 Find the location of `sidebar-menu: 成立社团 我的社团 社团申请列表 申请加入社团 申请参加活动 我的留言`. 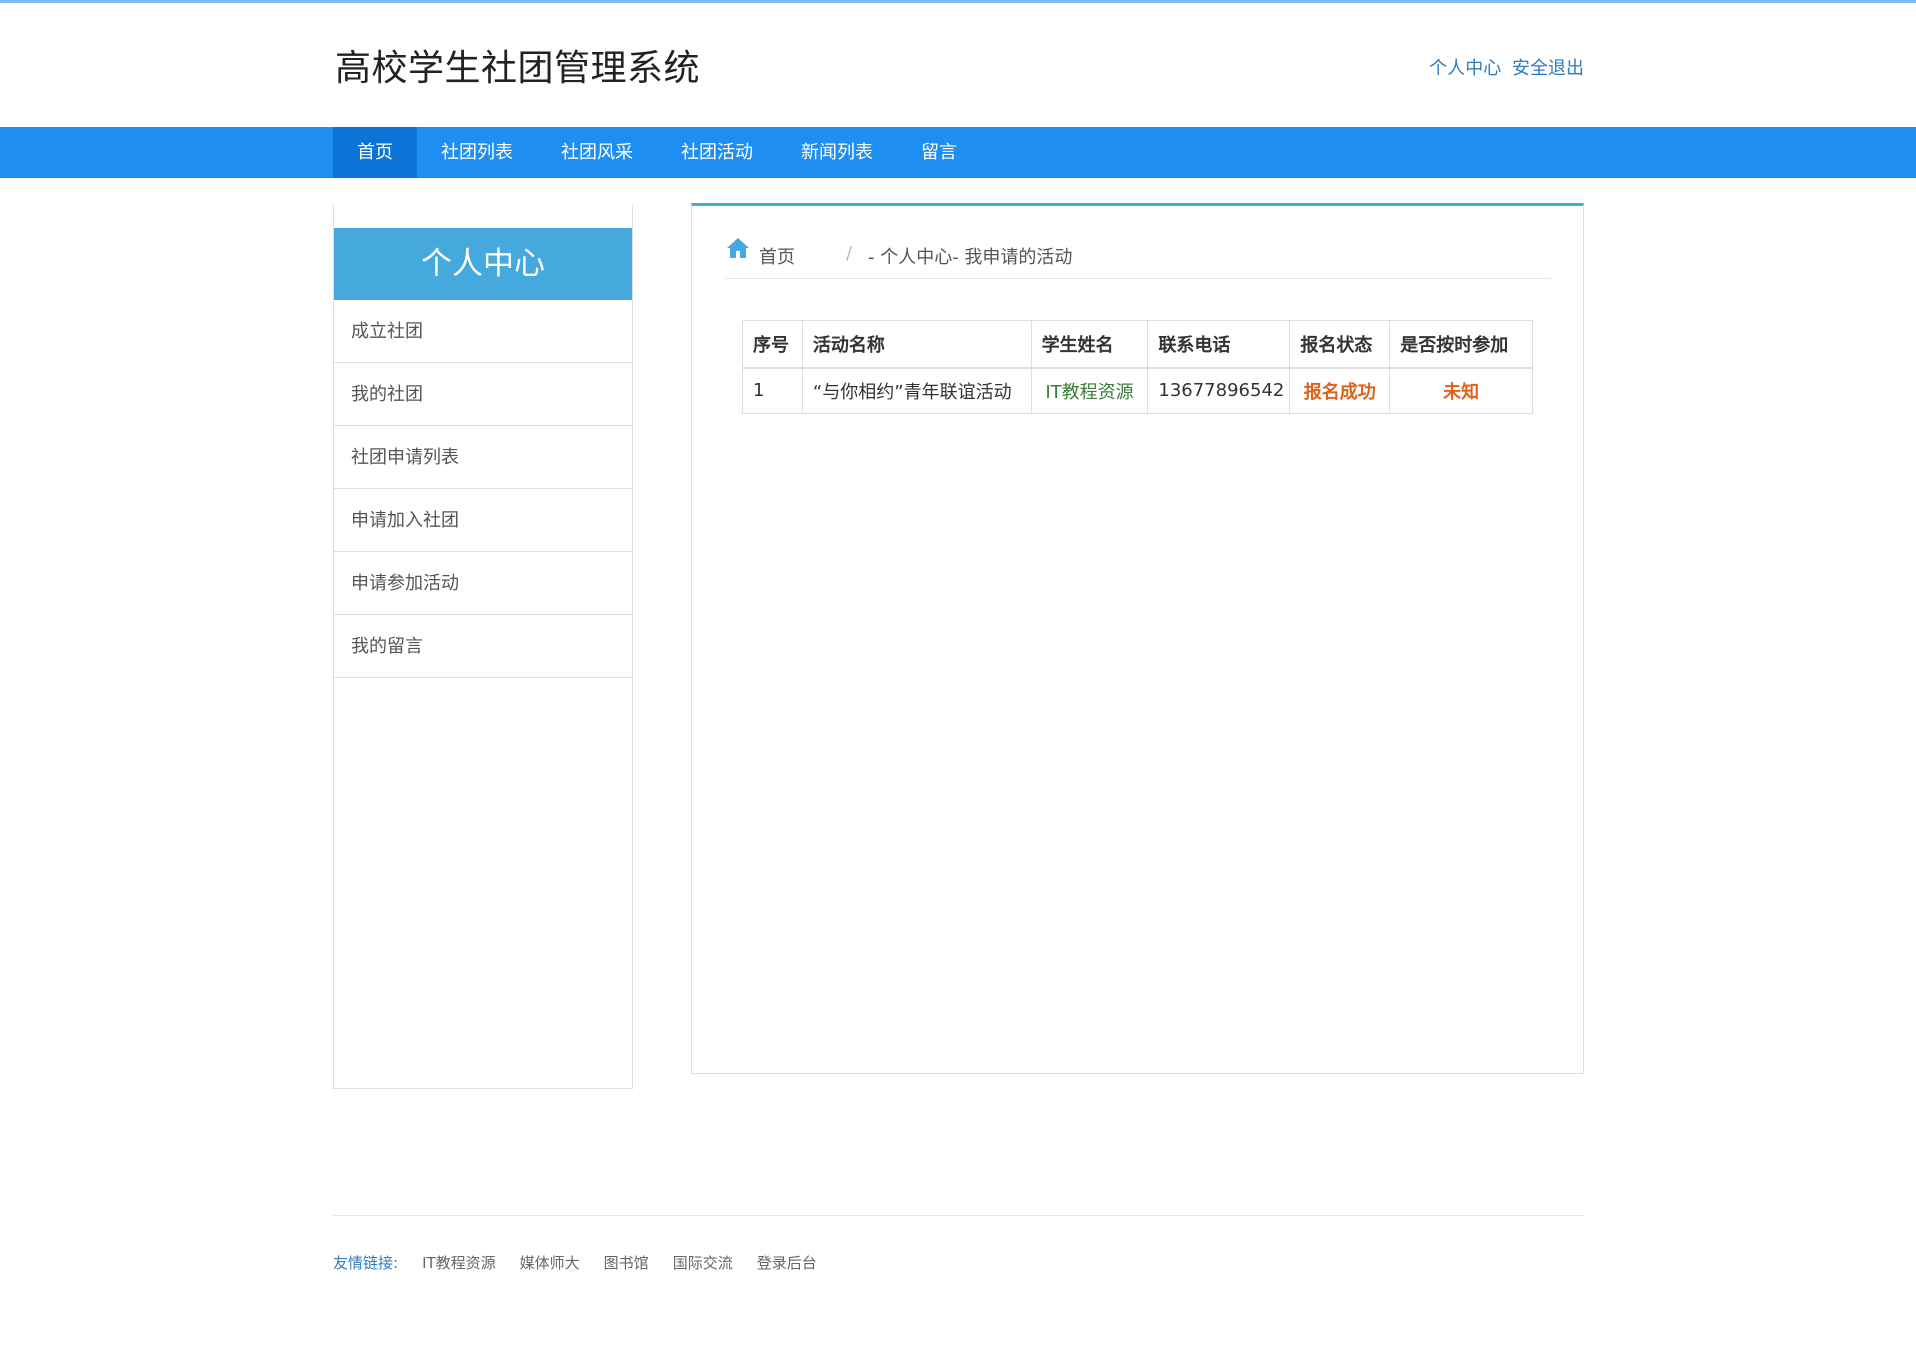

sidebar-menu: 成立社团 我的社团 社团申请列表 申请加入社团 申请参加活动 我的留言 is located at coordinates (483, 489).